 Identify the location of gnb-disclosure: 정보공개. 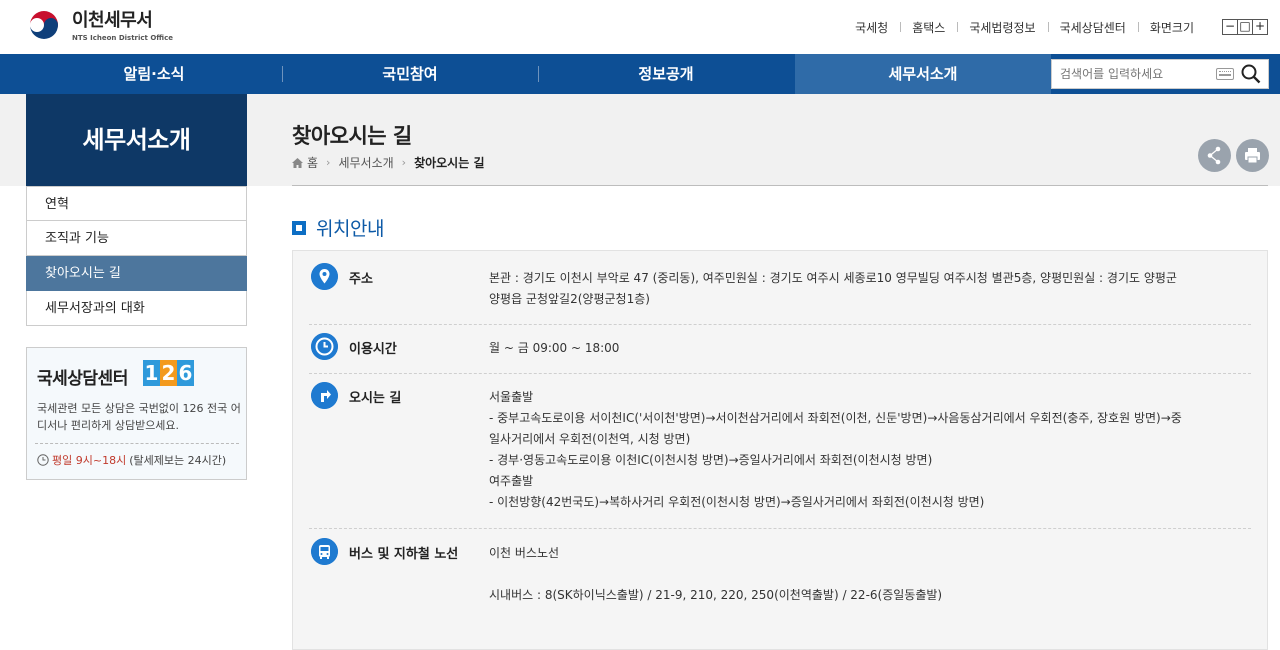
(666, 74).